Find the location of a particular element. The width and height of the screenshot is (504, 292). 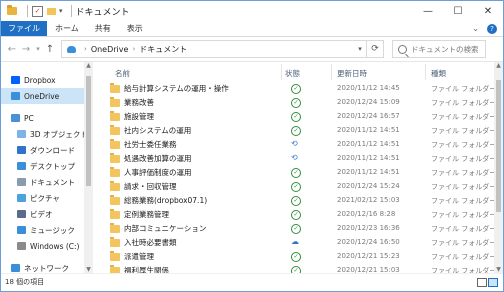

file-row: 入社時必要書類 ☁ 2020/12/24 16:50 ファイル フォルダー is located at coordinates (298, 243).